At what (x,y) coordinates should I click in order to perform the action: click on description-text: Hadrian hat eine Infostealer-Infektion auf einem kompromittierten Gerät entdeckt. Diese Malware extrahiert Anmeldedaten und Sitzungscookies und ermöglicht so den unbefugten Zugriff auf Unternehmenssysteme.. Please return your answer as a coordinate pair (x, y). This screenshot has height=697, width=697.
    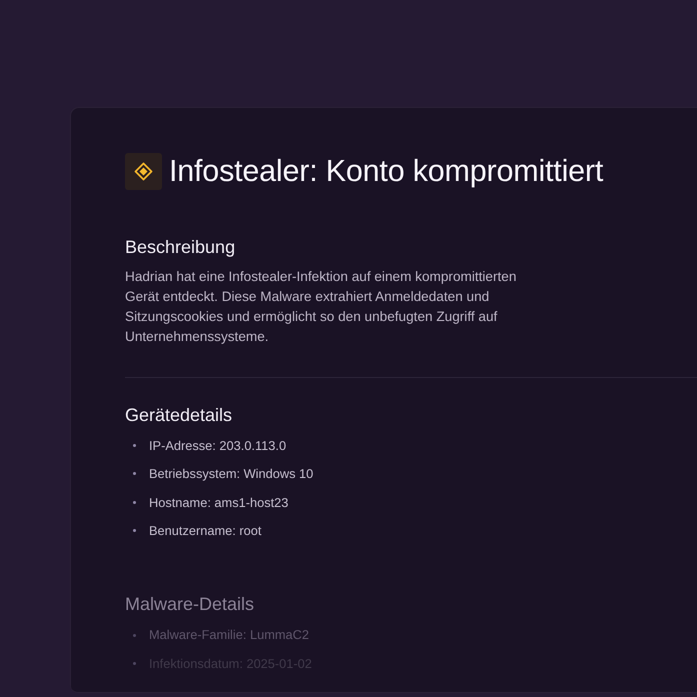
    Looking at the image, I should click on (321, 307).